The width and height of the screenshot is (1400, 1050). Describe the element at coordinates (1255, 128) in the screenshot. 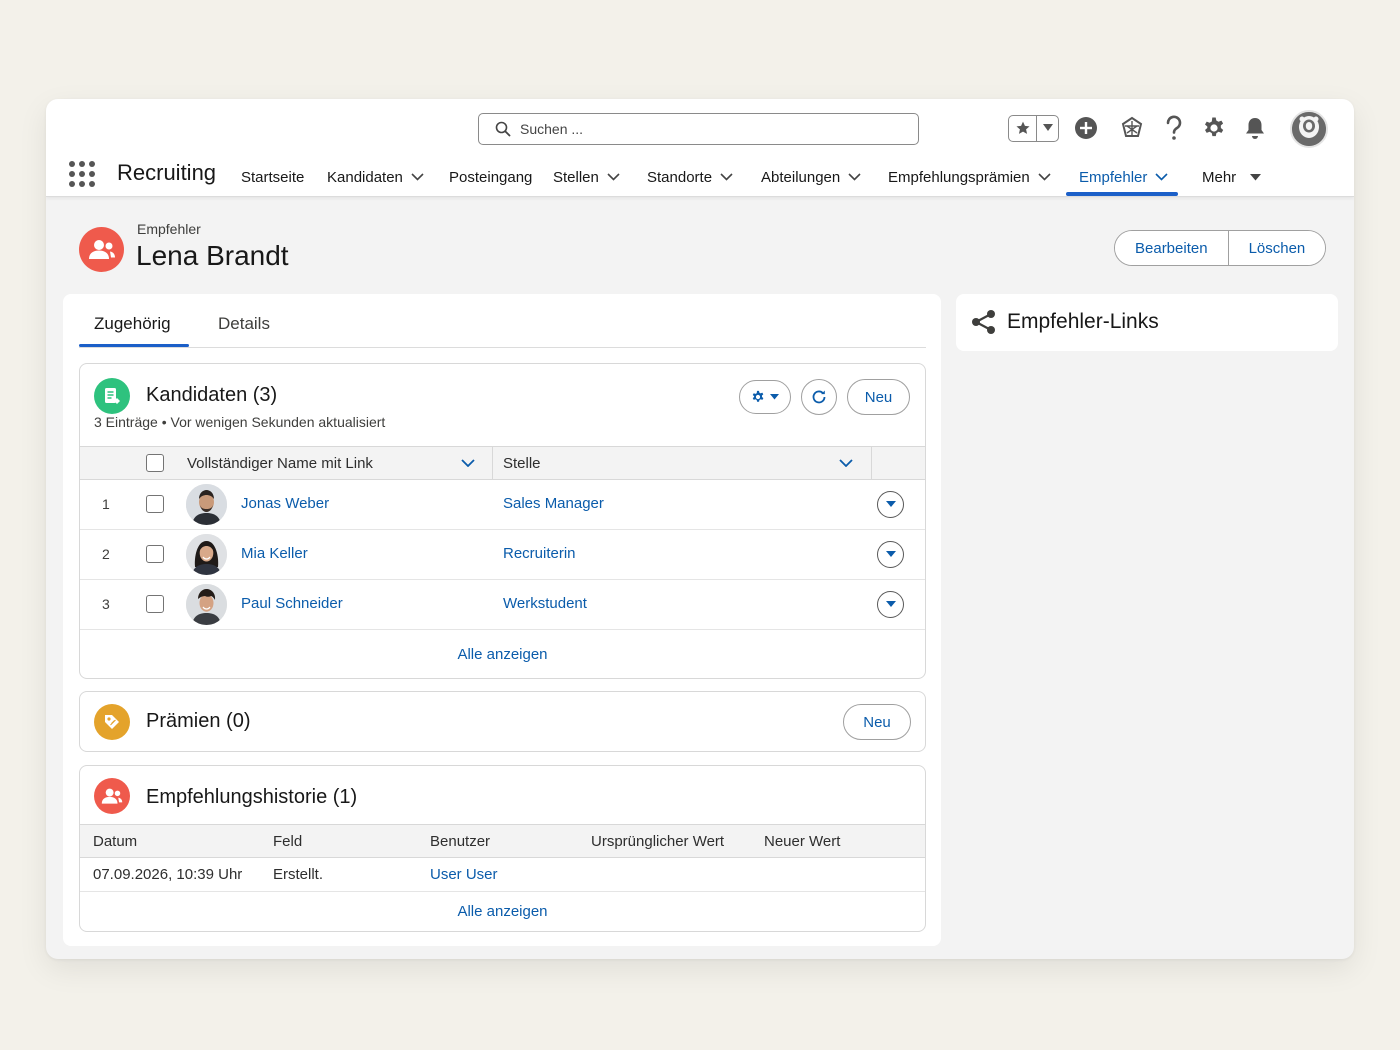

I see `bell-icon` at that location.